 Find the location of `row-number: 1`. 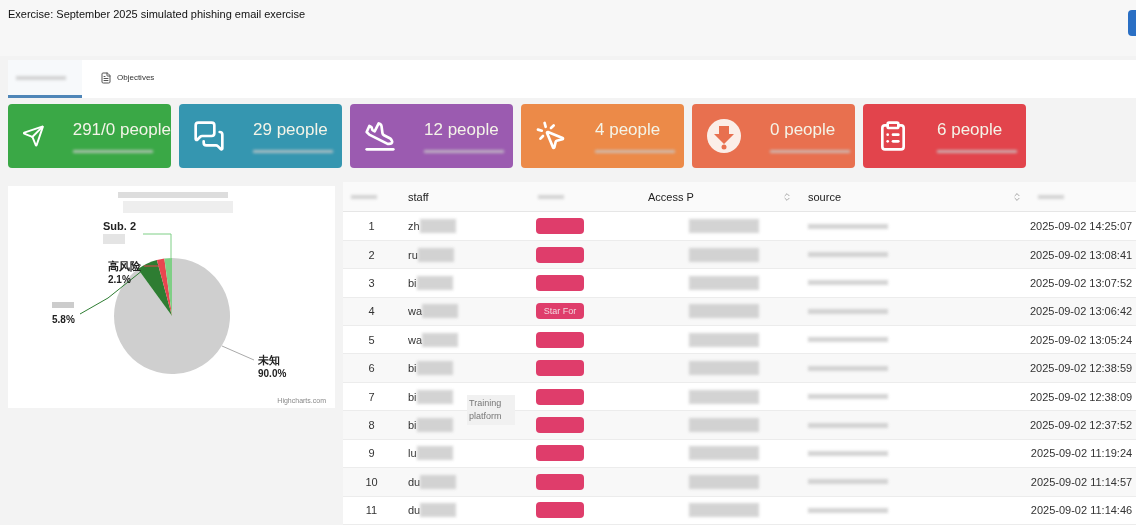

row-number: 1 is located at coordinates (371, 226).